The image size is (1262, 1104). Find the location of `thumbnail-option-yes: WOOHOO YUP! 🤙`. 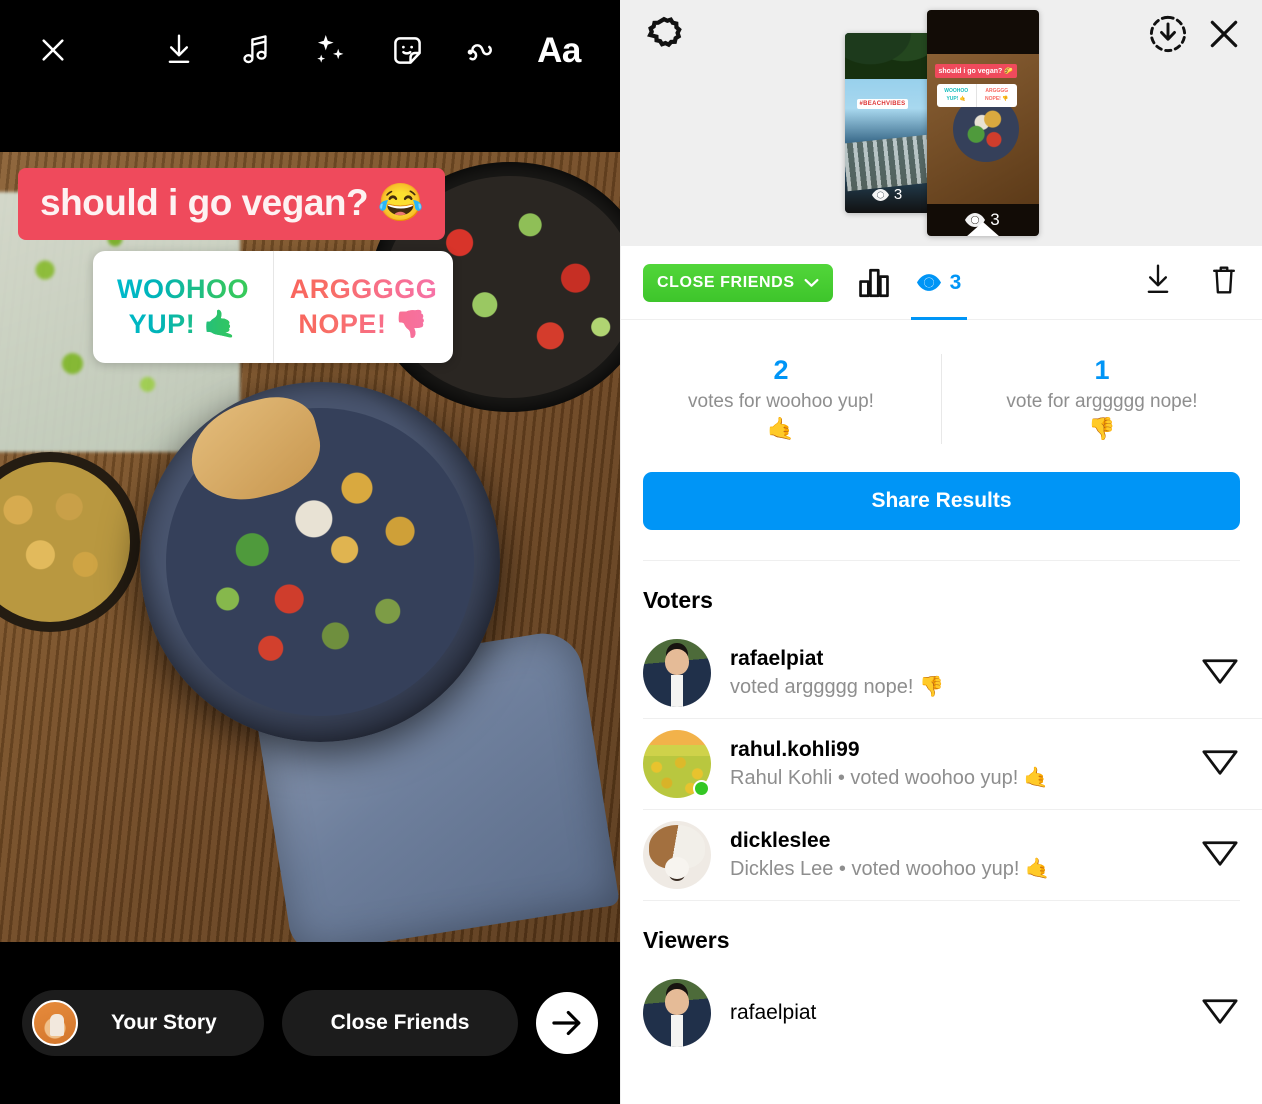

thumbnail-option-yes: WOOHOO YUP! 🤙 is located at coordinates (957, 95).